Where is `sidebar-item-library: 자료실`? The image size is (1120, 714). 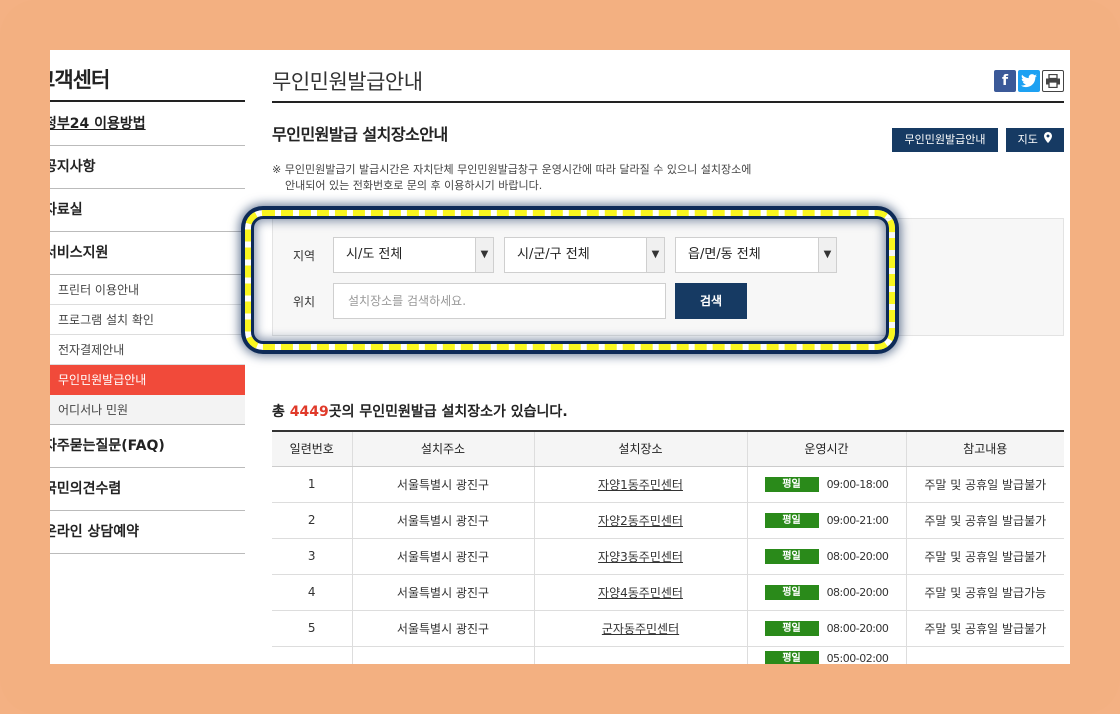
sidebar-item-library: 자료실 is located at coordinates (147, 210).